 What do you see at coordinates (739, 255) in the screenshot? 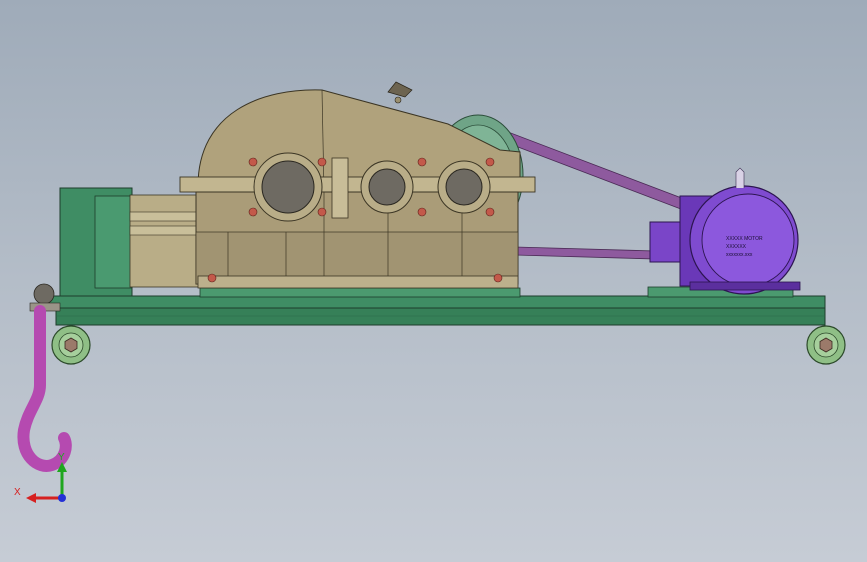
I see `motor-nameplate-line3: xxxxxxx.xxx` at bounding box center [739, 255].